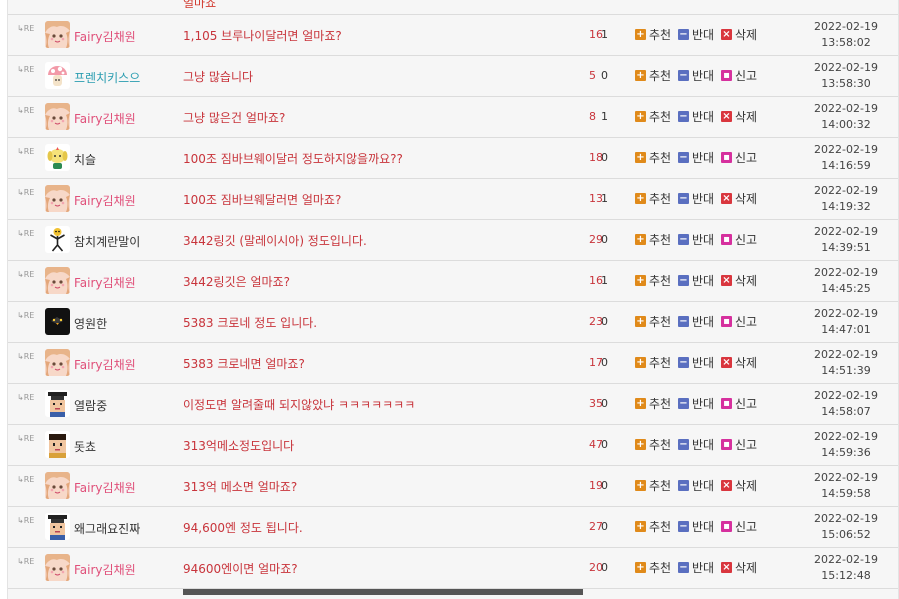 The width and height of the screenshot is (899, 599). What do you see at coordinates (90, 405) in the screenshot?
I see `nickname: 열람중` at bounding box center [90, 405].